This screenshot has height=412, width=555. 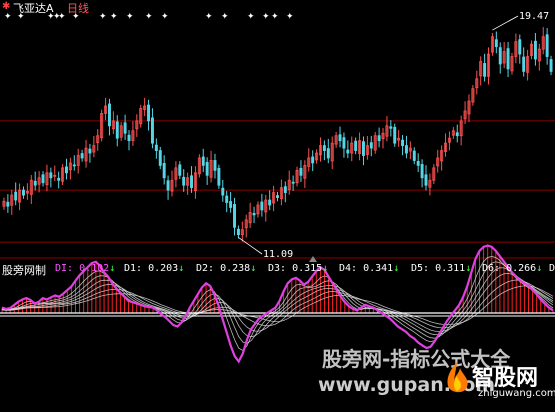 I want to click on indicator-label: DI:, so click(x=67, y=268).